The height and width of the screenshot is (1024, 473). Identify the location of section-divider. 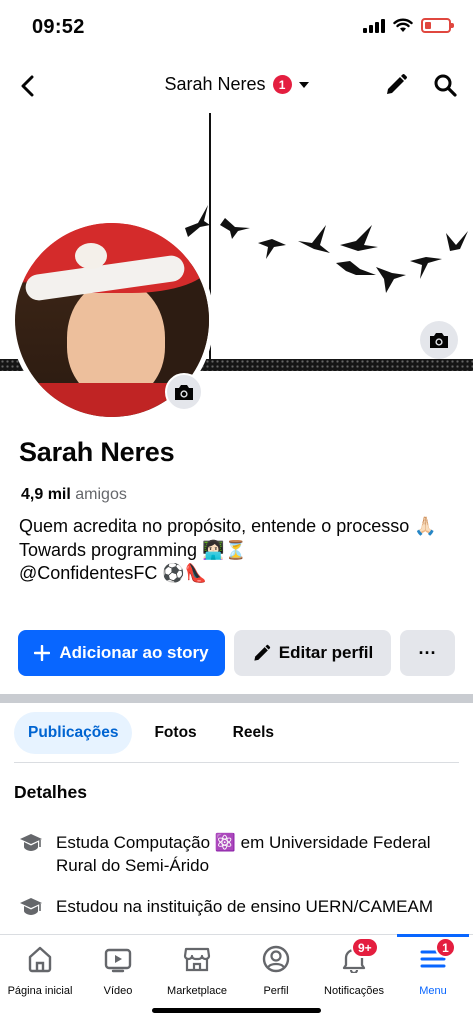
(236, 698).